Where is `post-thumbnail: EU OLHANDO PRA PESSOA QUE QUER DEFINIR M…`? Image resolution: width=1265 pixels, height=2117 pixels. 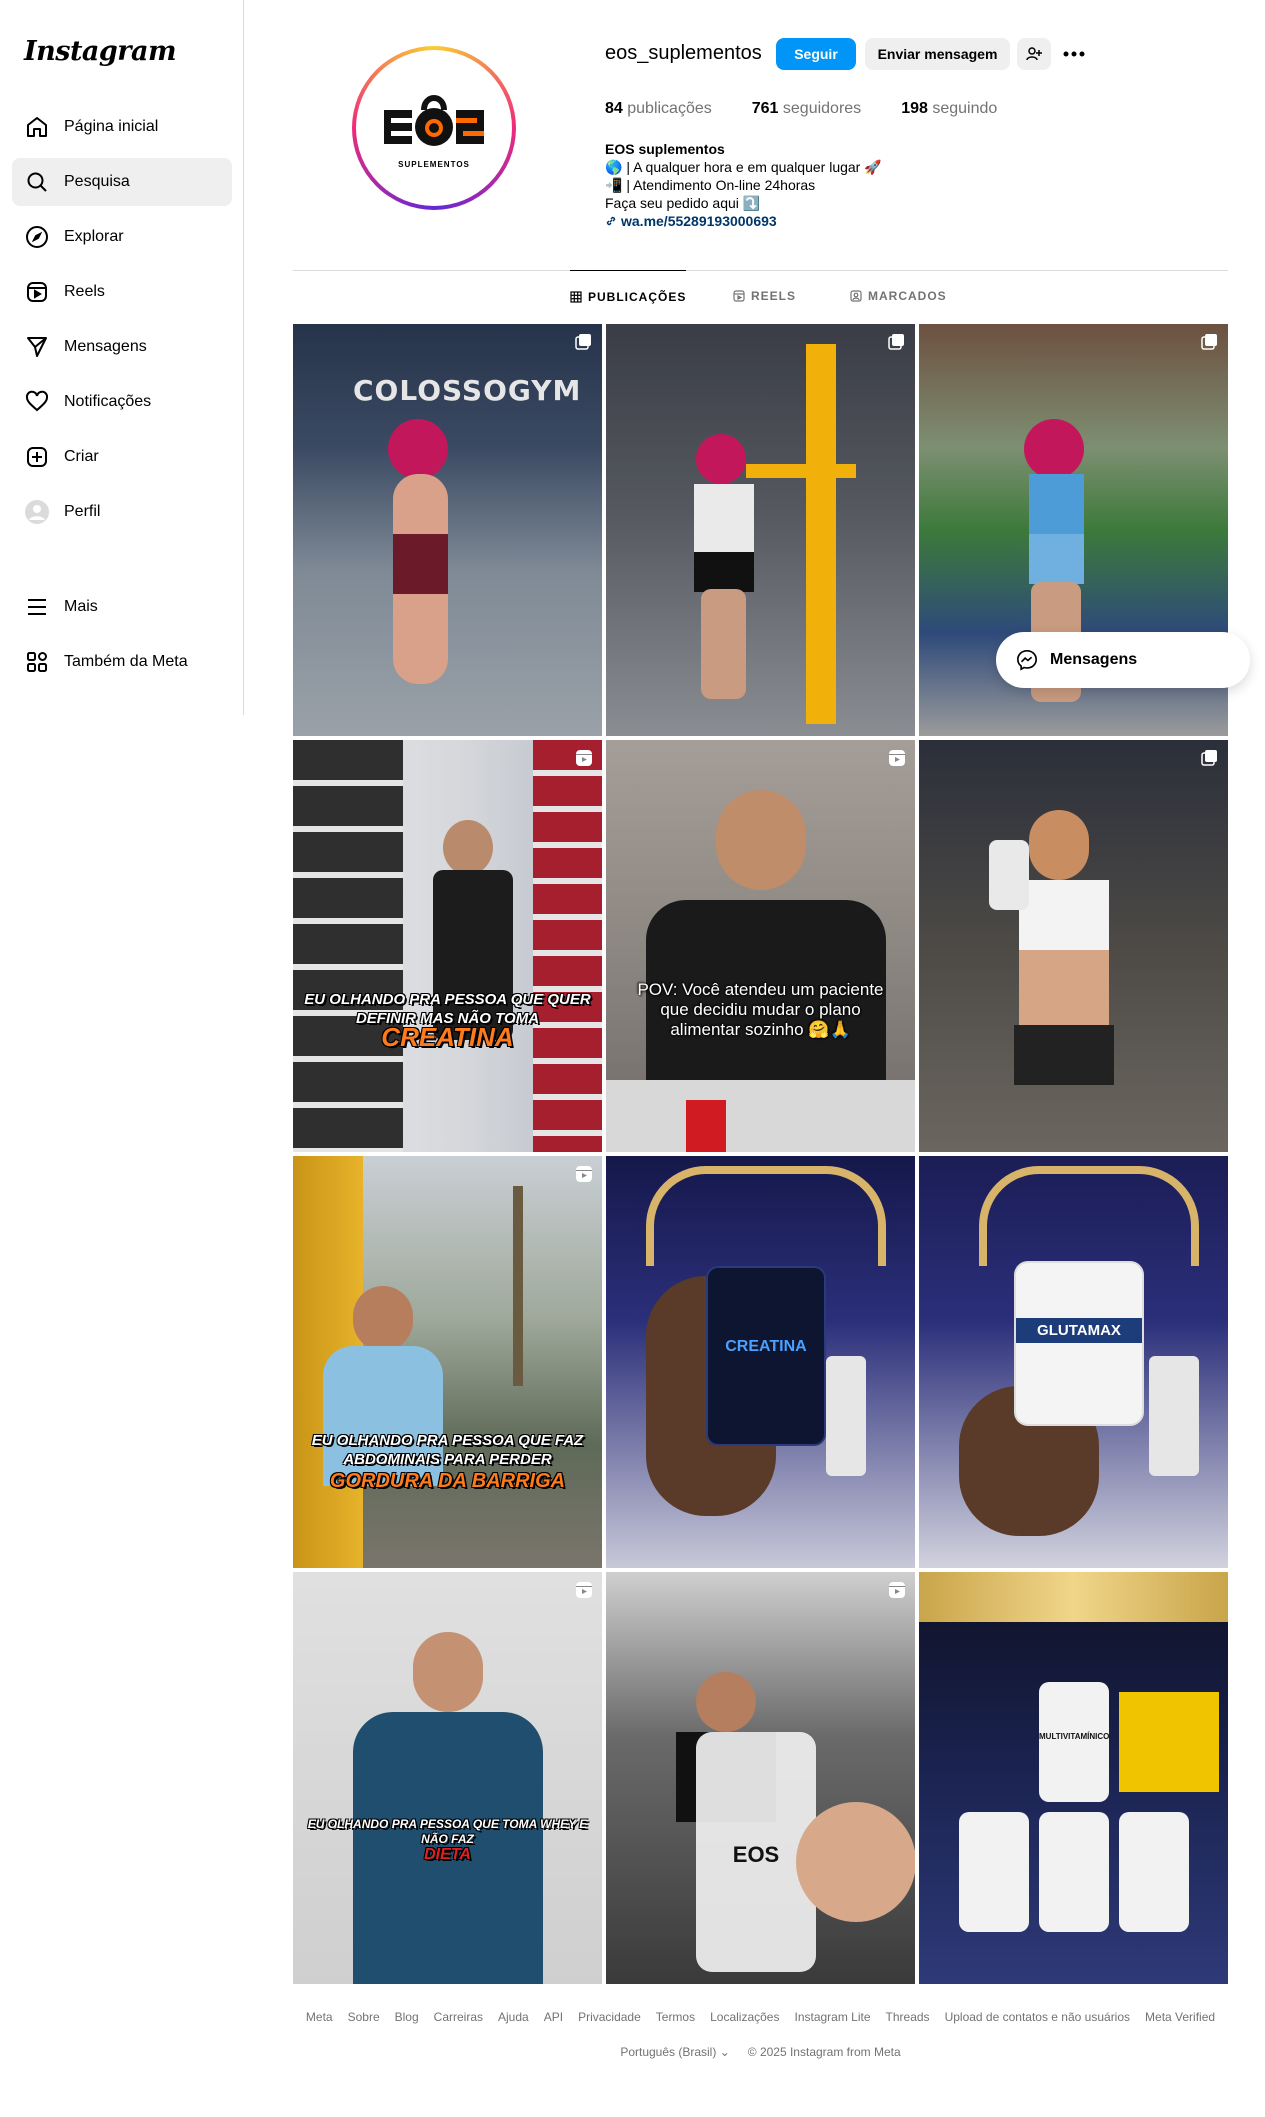
post-thumbnail: EU OLHANDO PRA PESSOA QUE QUER DEFINIR M… is located at coordinates (447, 946).